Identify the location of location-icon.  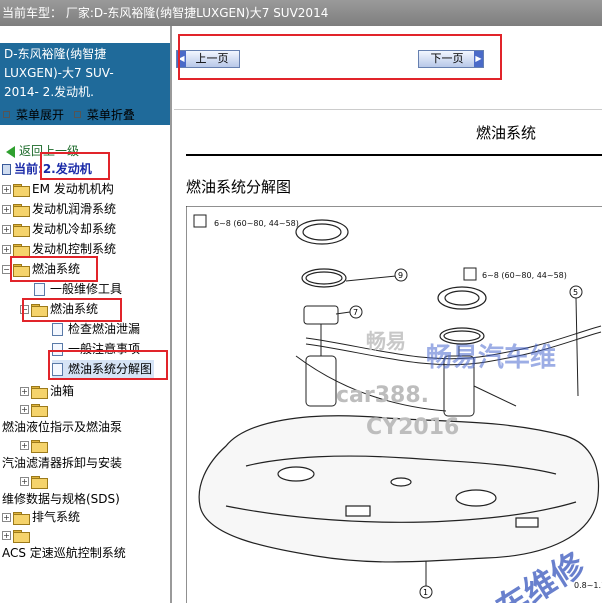
(6, 169).